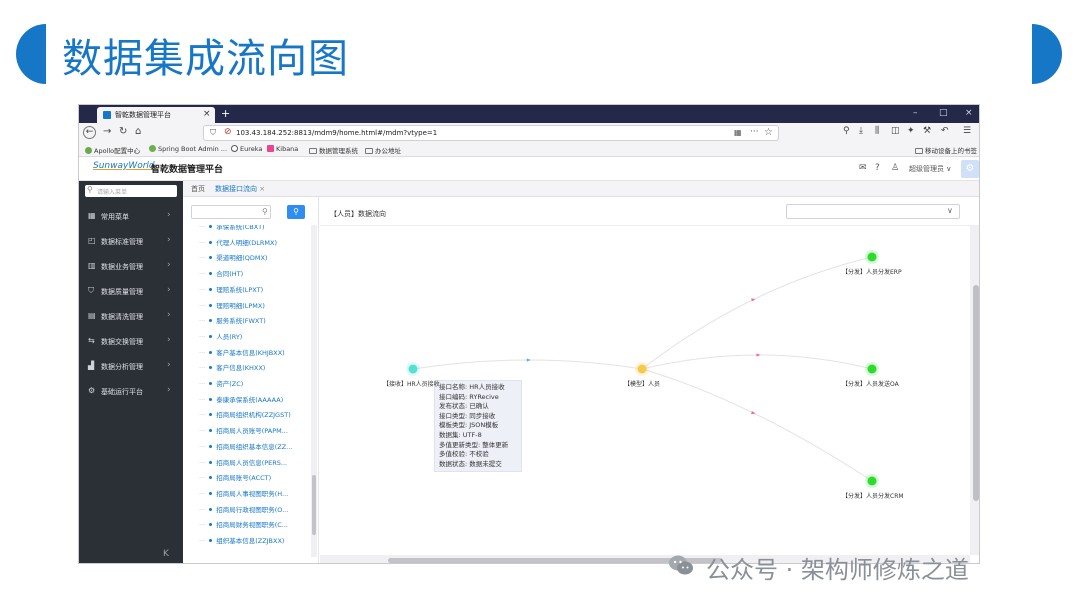  Describe the element at coordinates (358, 214) in the screenshot. I see `graph-header: 【人员】数据流向` at that location.